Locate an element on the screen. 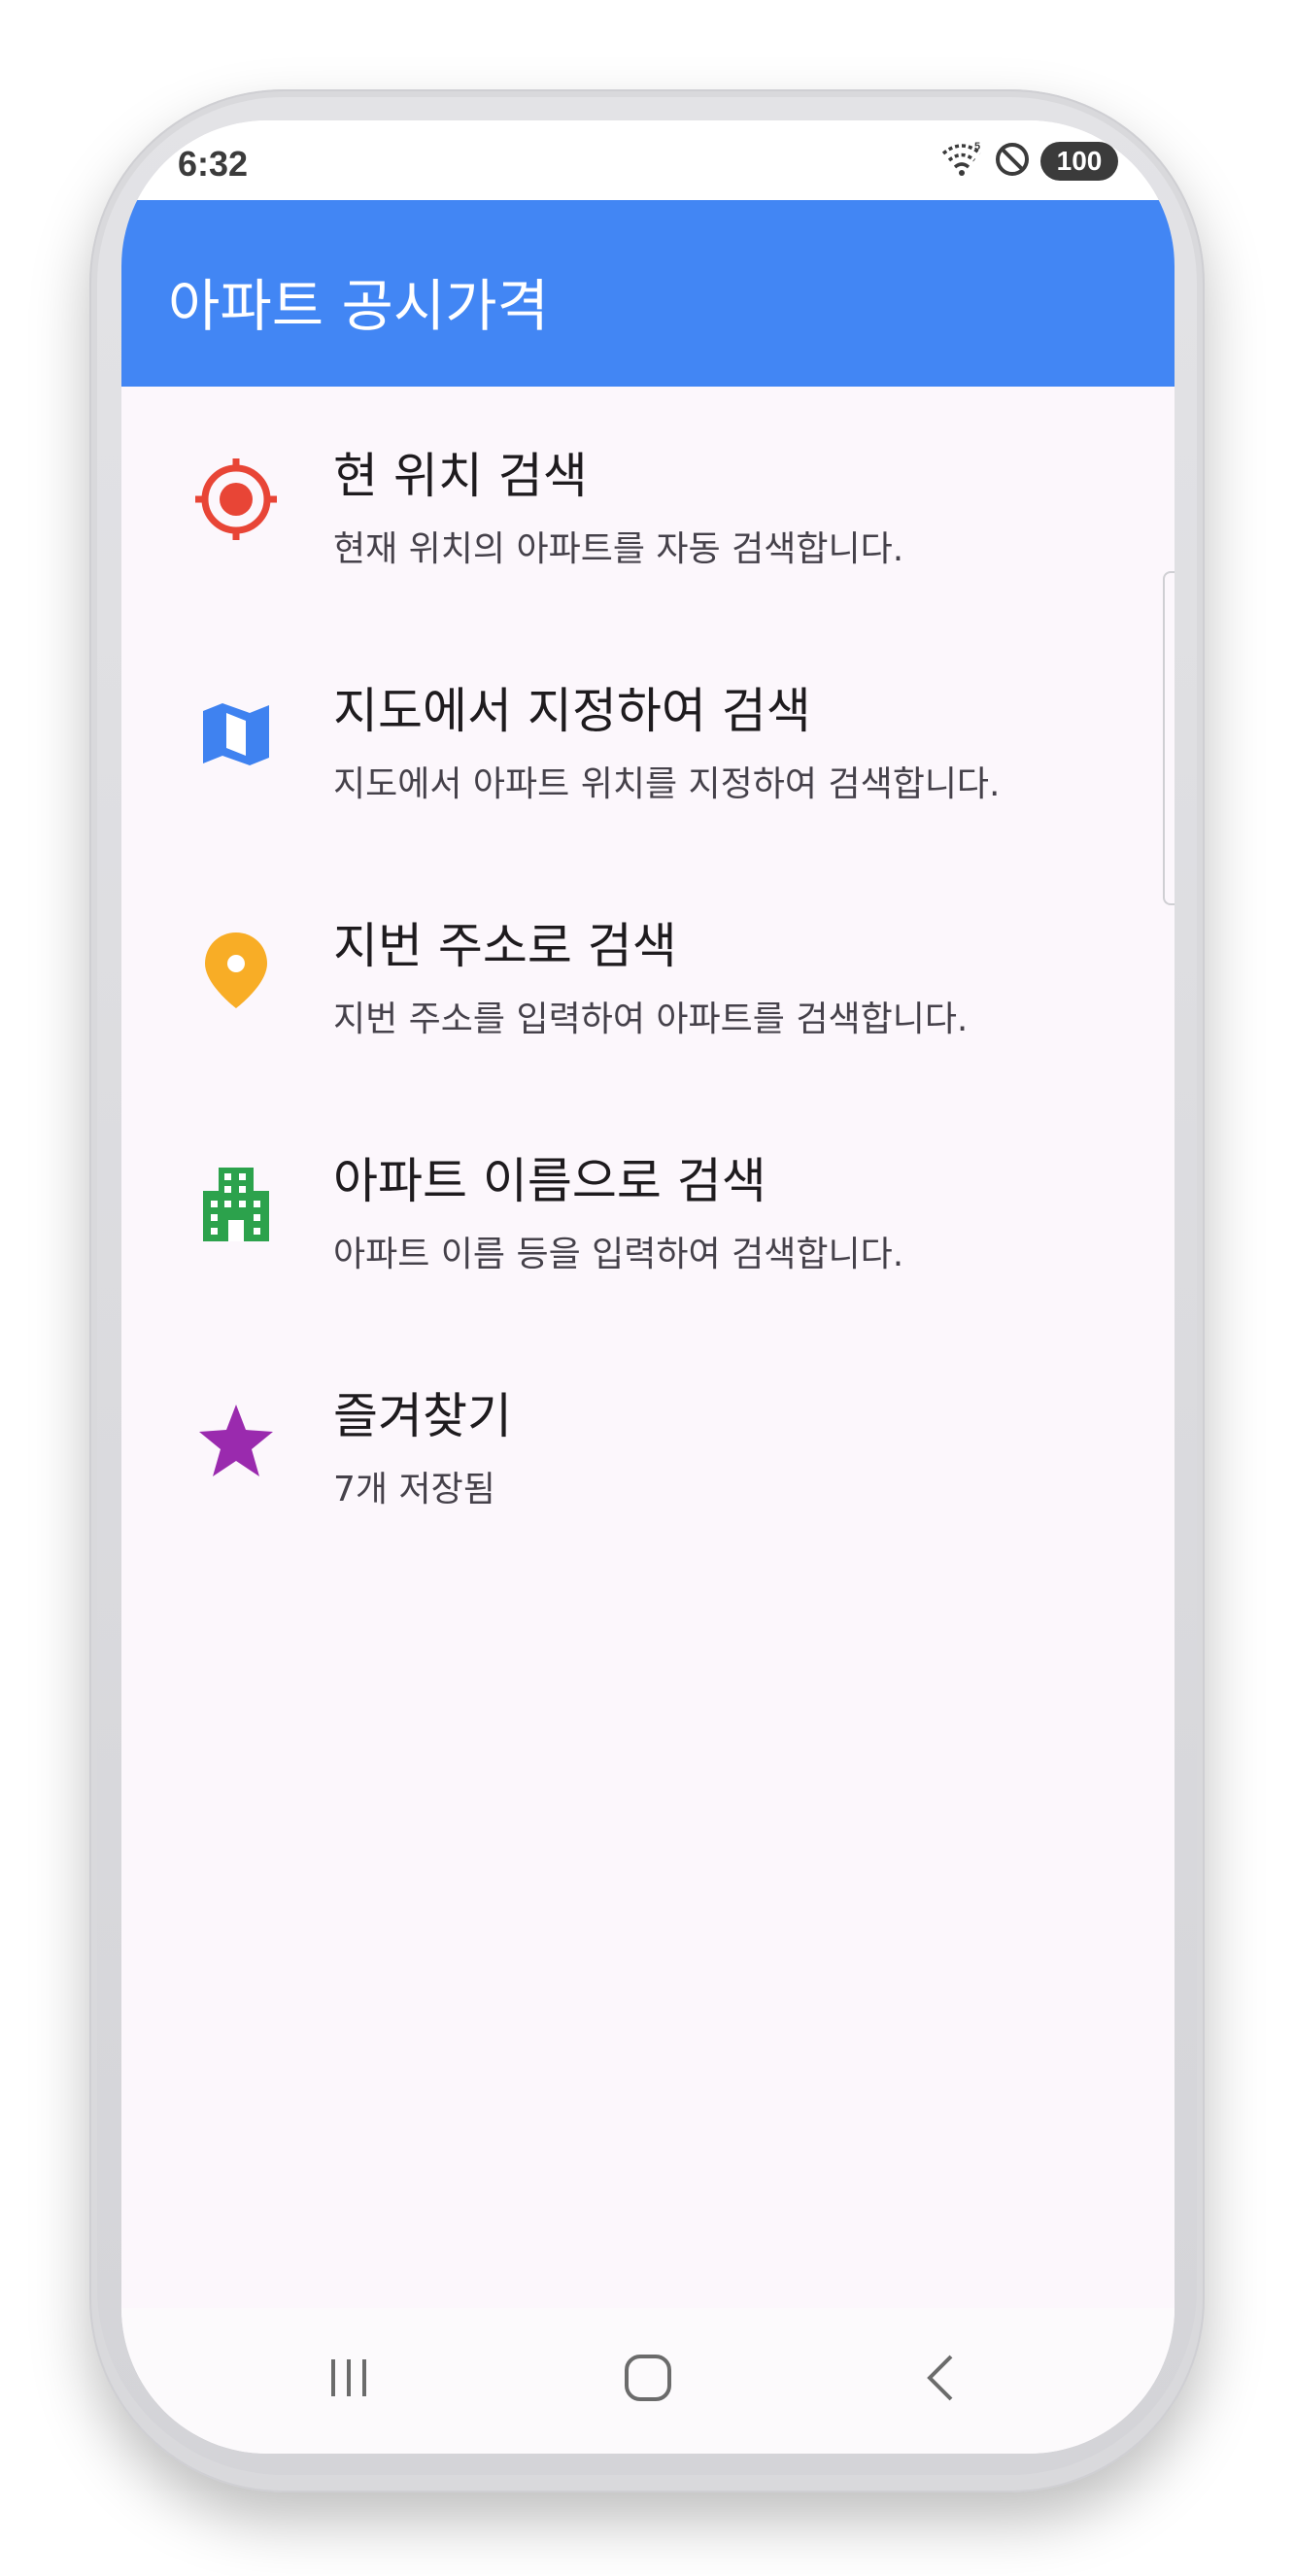  page-title: 아파트 공시가격 is located at coordinates (358, 306).